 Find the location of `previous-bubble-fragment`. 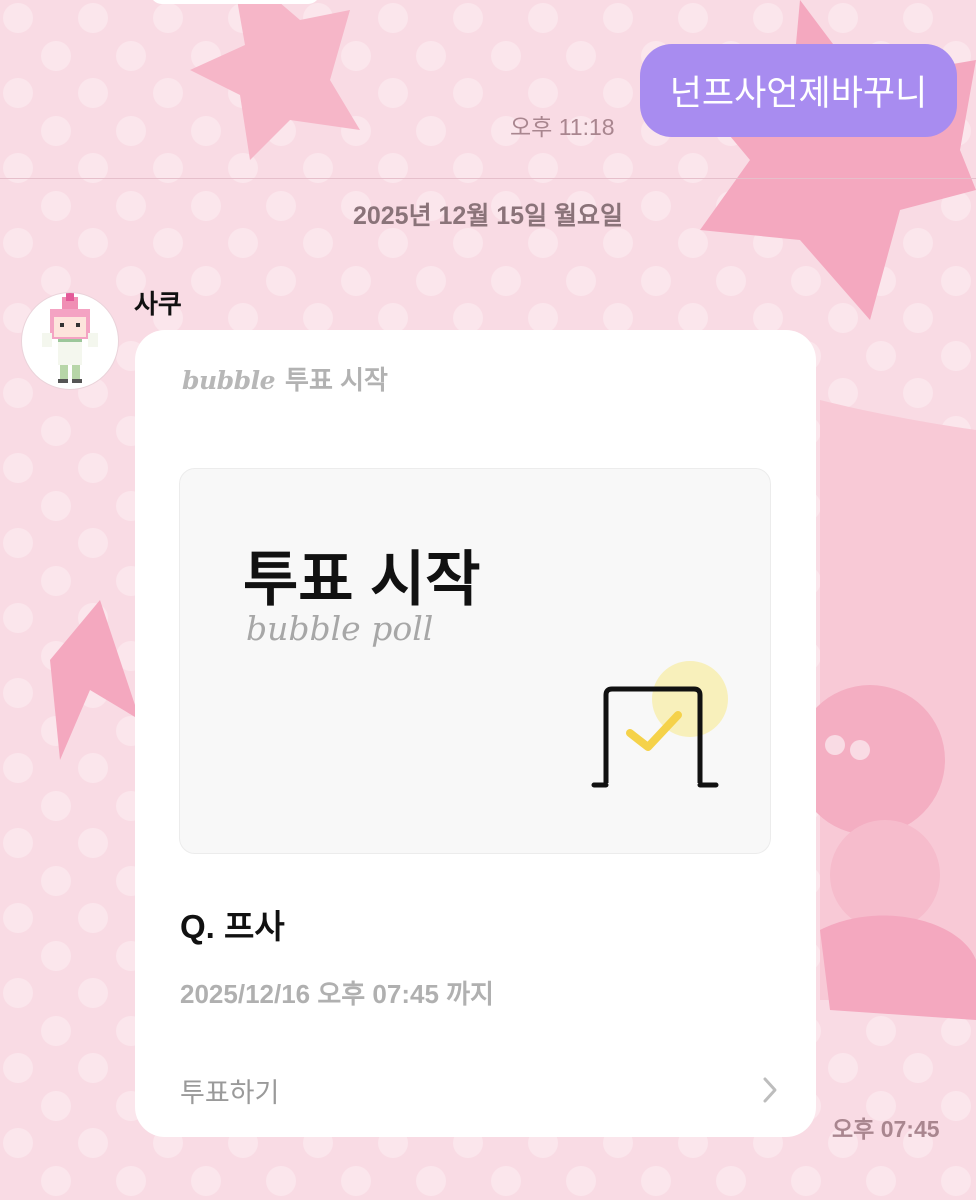

previous-bubble-fragment is located at coordinates (235, 2).